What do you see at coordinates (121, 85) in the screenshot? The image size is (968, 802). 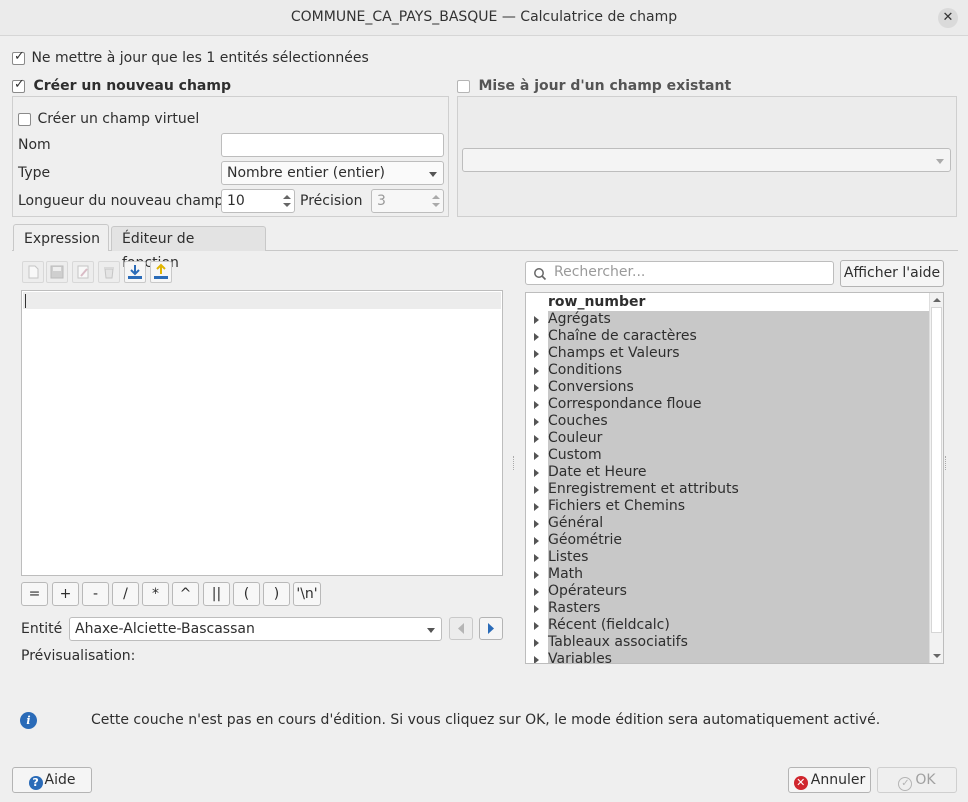 I see `create-new-field-checkbox: Créer un nouveau champ` at bounding box center [121, 85].